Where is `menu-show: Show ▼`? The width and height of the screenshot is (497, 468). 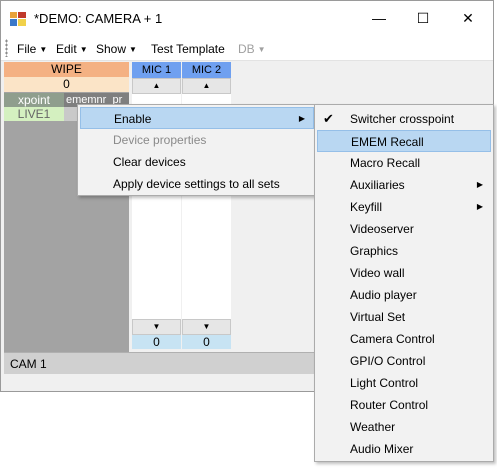
menu-show: Show ▼ is located at coordinates (116, 49).